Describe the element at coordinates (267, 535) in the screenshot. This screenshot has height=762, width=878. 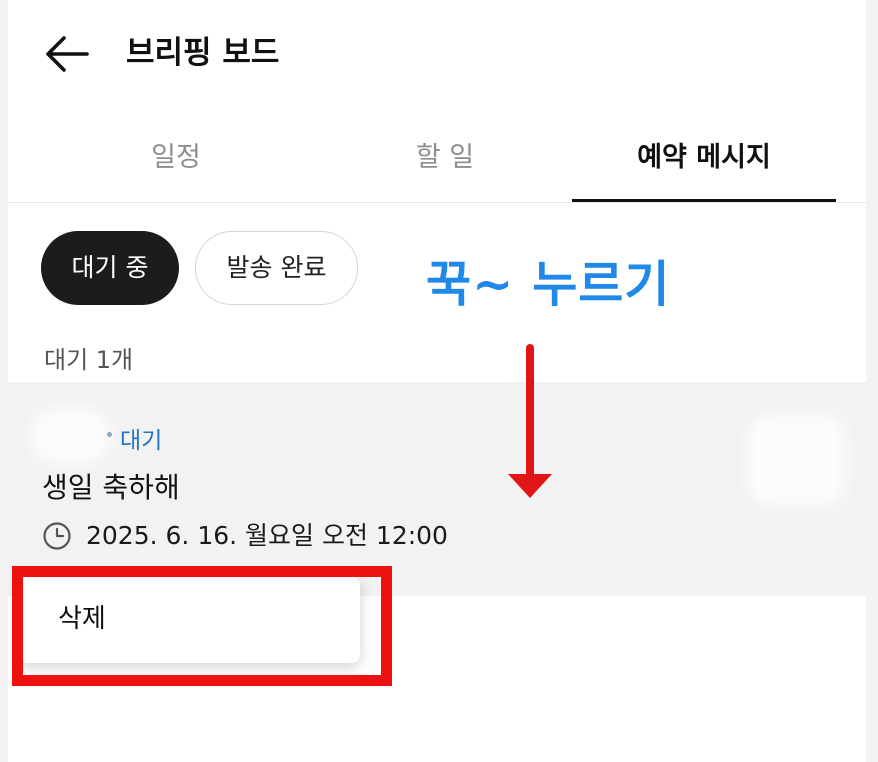
I see `scheduled-datetime: 2025. 6. 16. 월요일 오전 12:00` at that location.